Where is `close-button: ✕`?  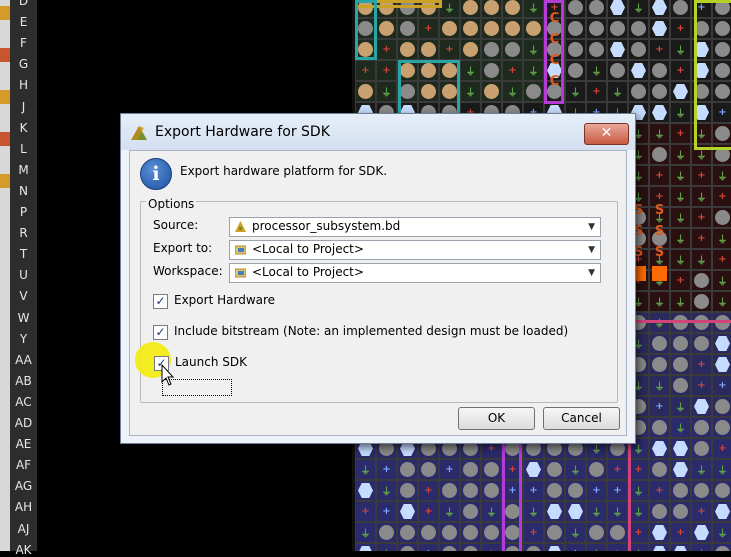
close-button: ✕ is located at coordinates (606, 134).